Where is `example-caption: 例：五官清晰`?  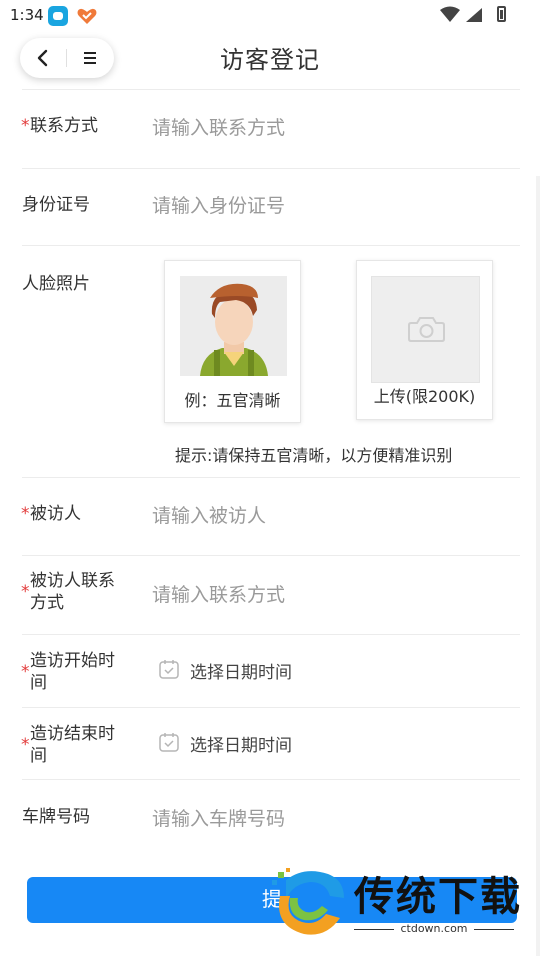 example-caption: 例：五官清晰 is located at coordinates (232, 400).